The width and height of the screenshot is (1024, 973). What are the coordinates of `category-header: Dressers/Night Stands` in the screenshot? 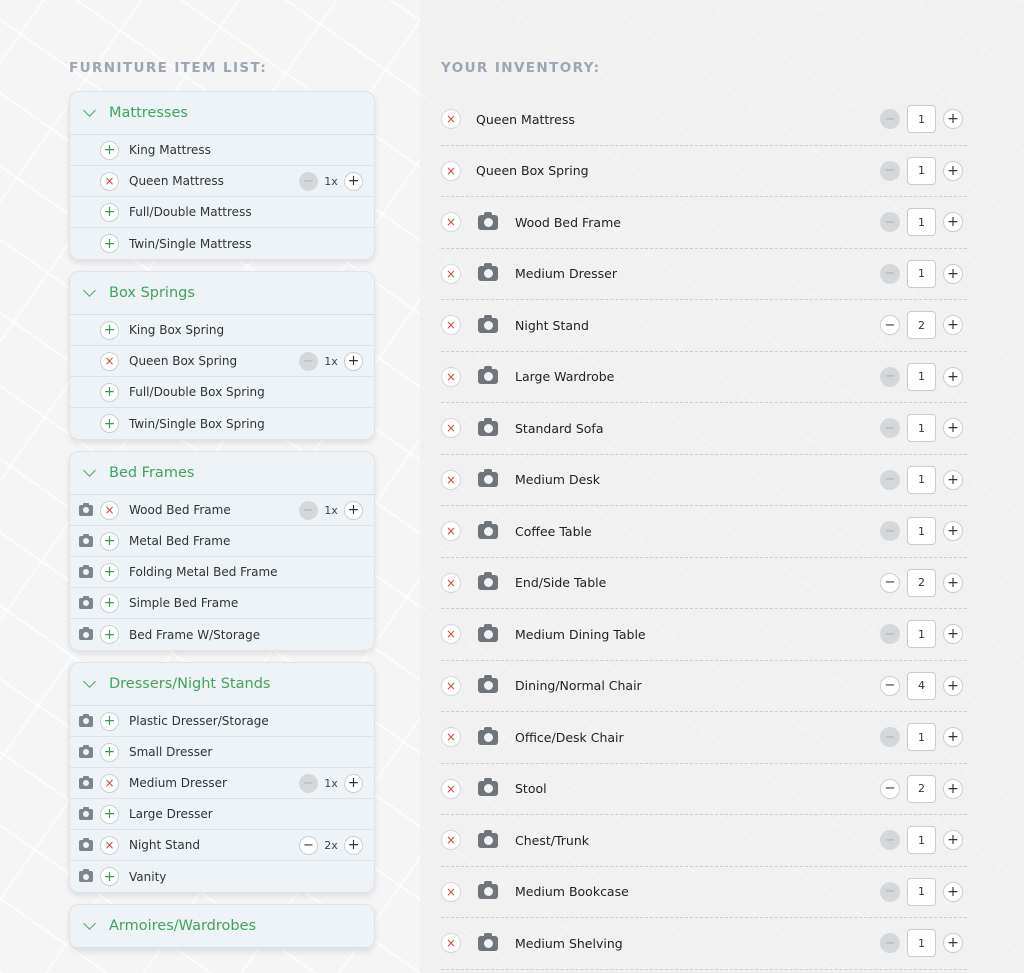 It's located at (222, 684).